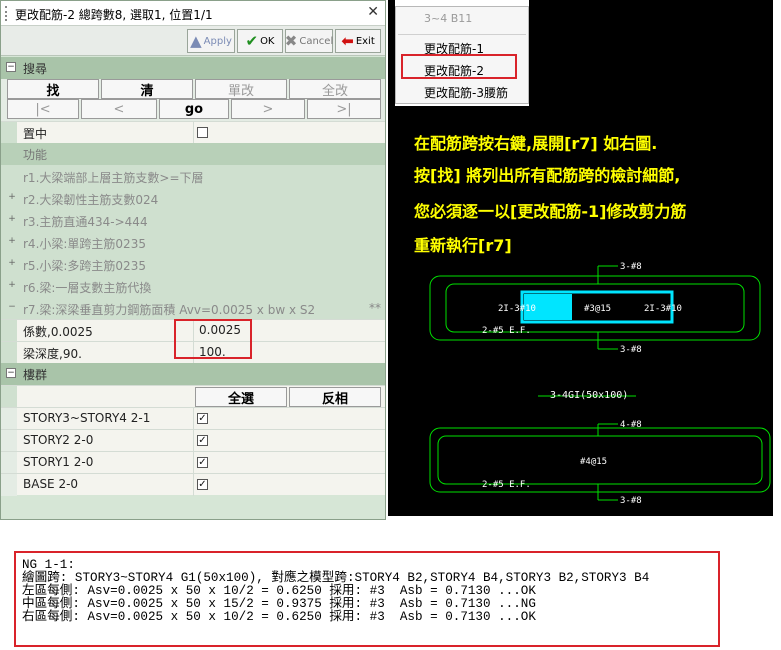  Describe the element at coordinates (517, 309) in the screenshot. I see `beam1-left-label: 2I-3#10` at that location.